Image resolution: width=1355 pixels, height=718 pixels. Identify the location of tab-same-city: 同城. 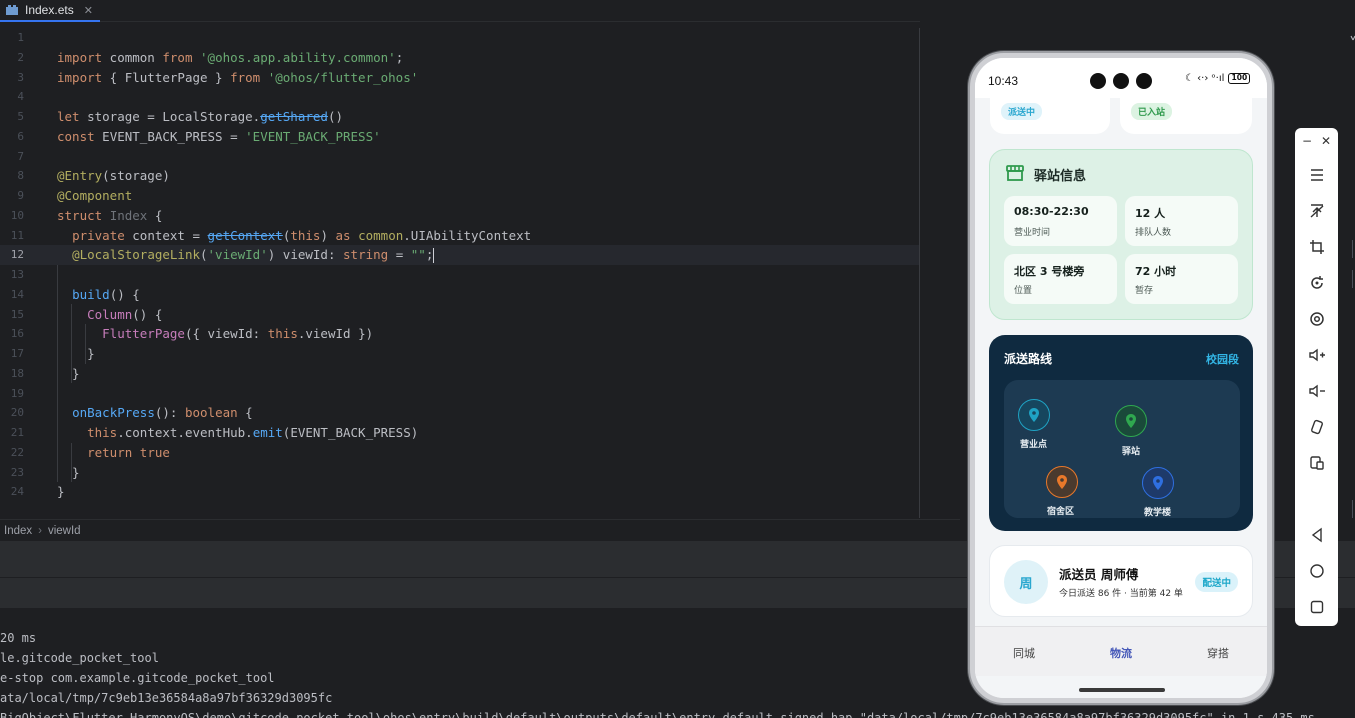
(1024, 653).